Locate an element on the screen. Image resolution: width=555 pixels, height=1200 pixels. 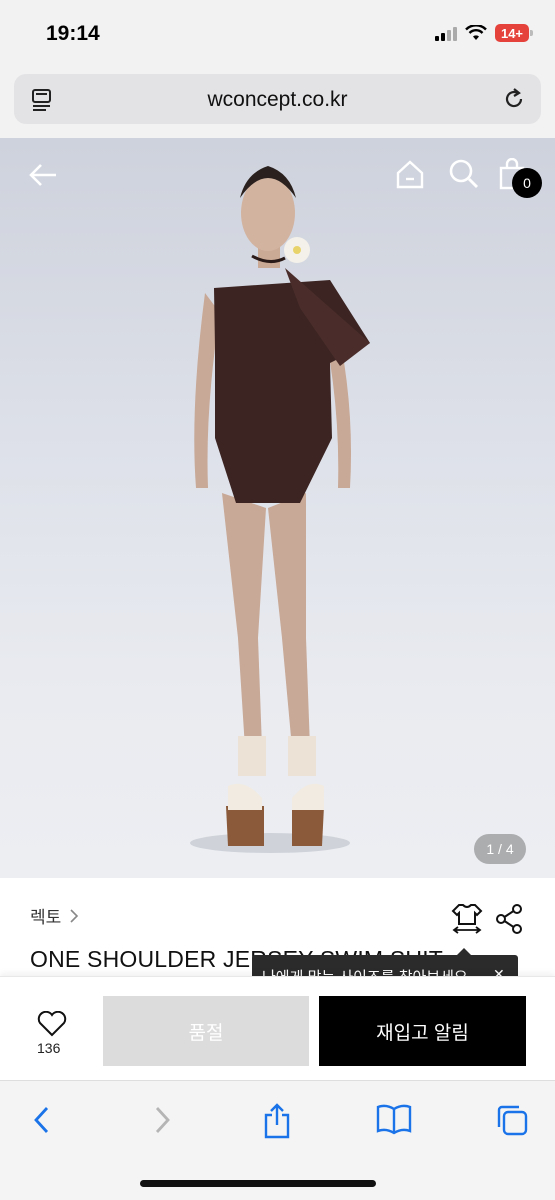
cart-count-badge: 0 is located at coordinates (527, 183).